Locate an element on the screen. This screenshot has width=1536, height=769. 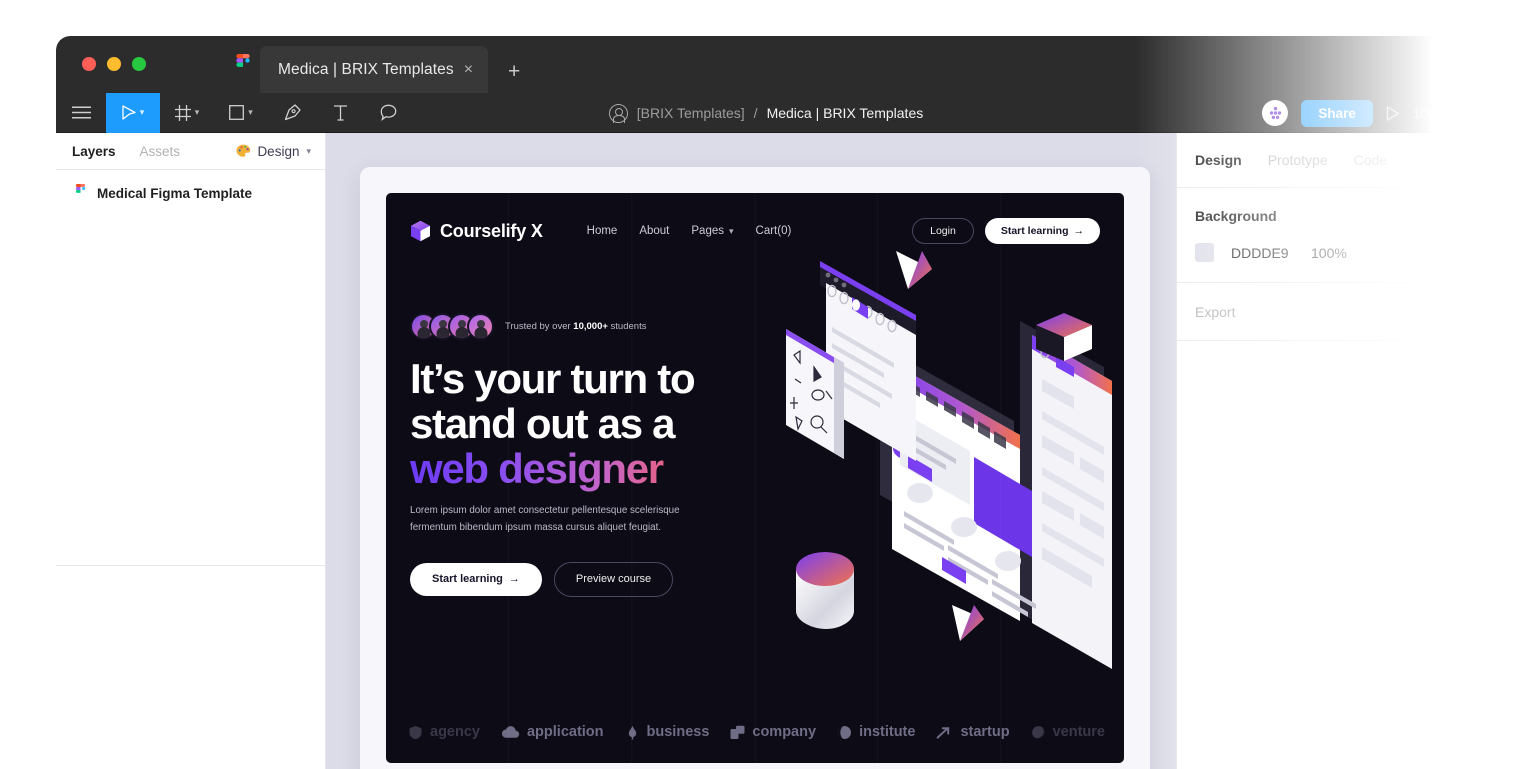
cursor-move-icon is located at coordinates (129, 112).